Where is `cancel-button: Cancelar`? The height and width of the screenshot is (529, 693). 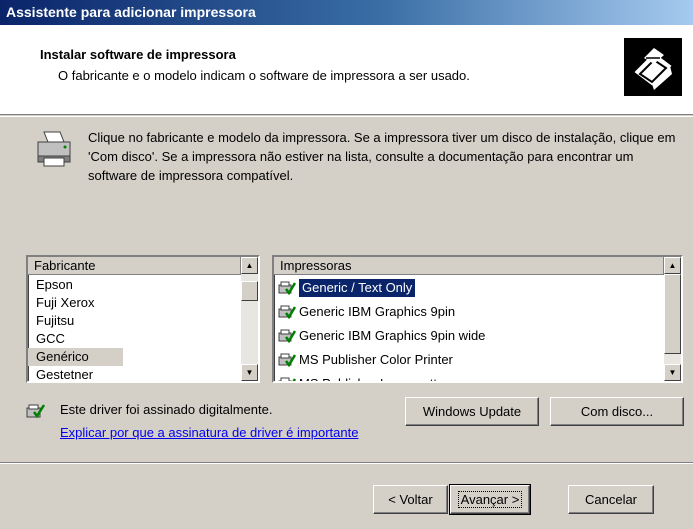 cancel-button: Cancelar is located at coordinates (611, 499).